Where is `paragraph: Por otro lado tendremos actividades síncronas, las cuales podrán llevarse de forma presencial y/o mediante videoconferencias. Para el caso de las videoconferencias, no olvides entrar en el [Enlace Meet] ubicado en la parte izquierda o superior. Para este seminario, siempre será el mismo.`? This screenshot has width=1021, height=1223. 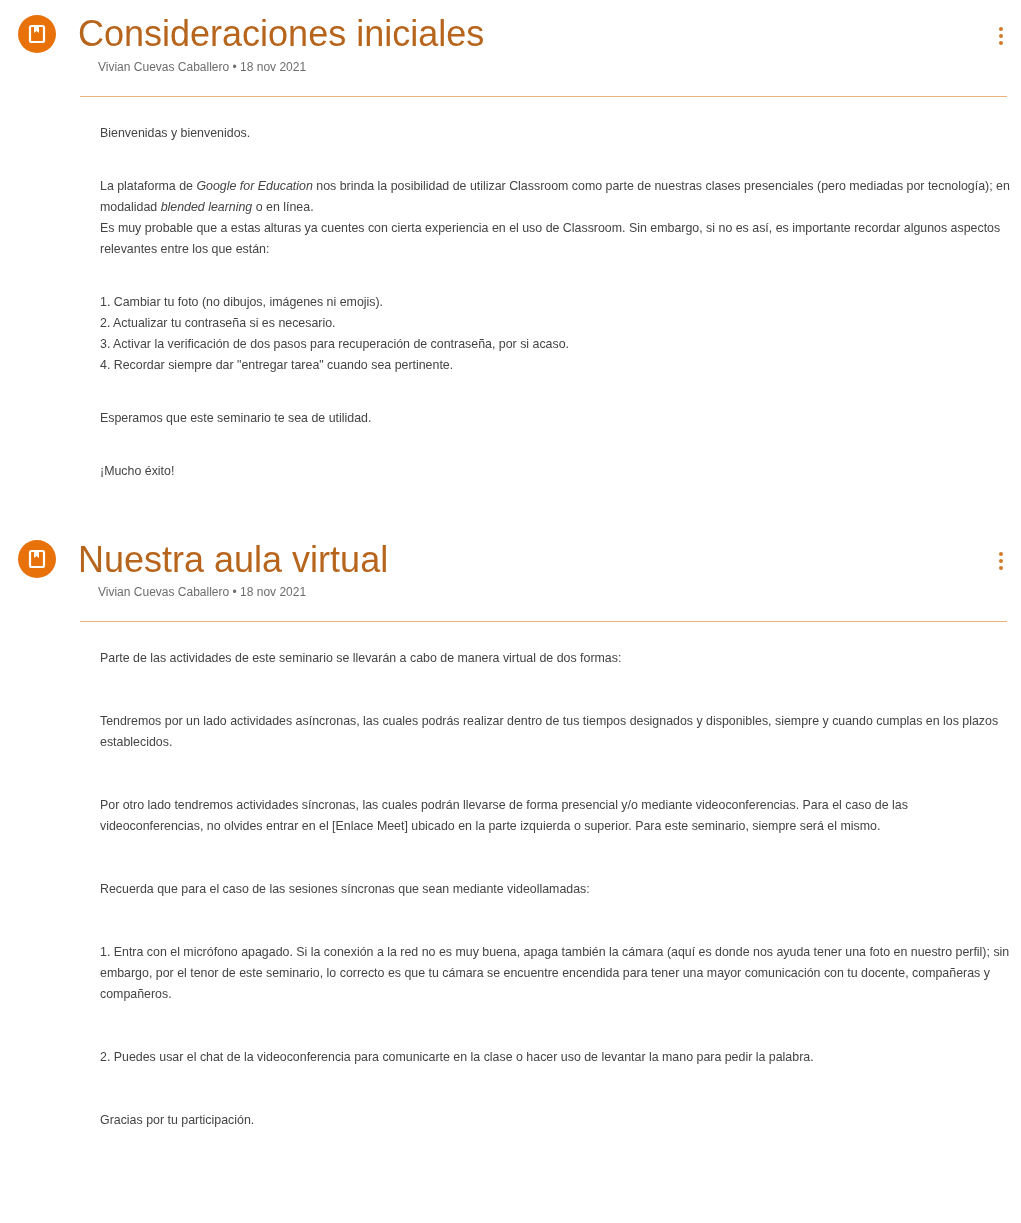 paragraph: Por otro lado tendremos actividades síncronas, las cuales podrán llevarse de forma presencial y/o mediante videoconferencias. Para el caso de las videoconferencias, no olvides entrar en el [Enlace Meet] ubicado en la parte izquierda o superior. Para este seminario, siempre será el mismo. is located at coordinates (504, 816).